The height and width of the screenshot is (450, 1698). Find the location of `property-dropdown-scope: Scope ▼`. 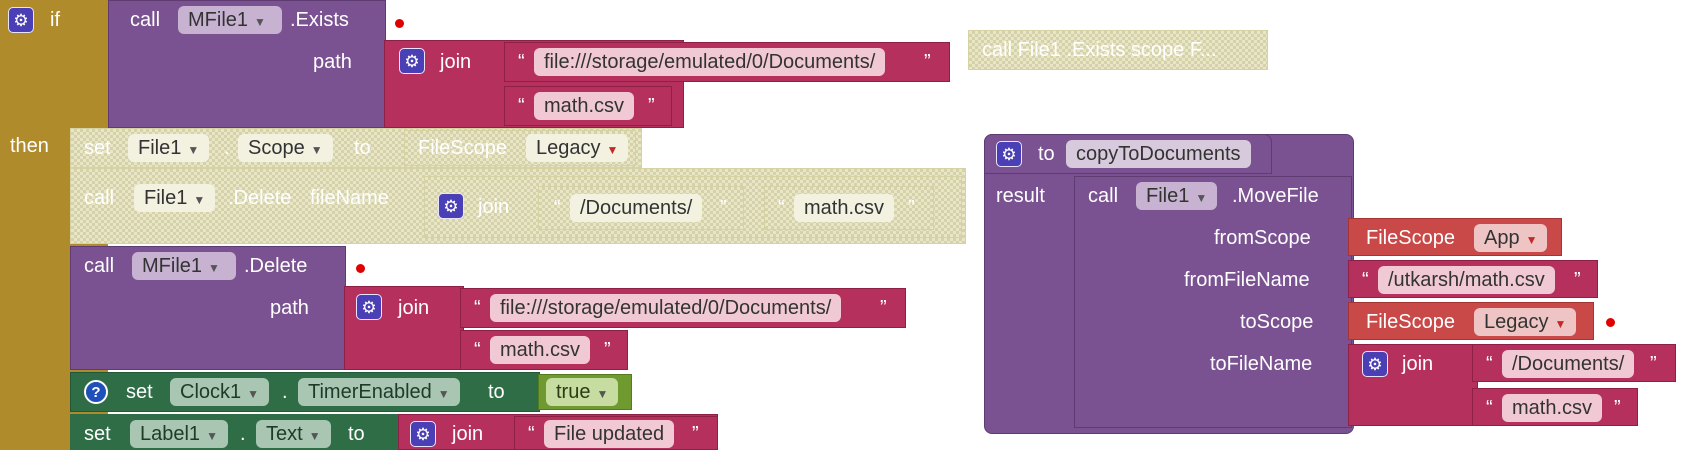

property-dropdown-scope: Scope ▼ is located at coordinates (285, 148).